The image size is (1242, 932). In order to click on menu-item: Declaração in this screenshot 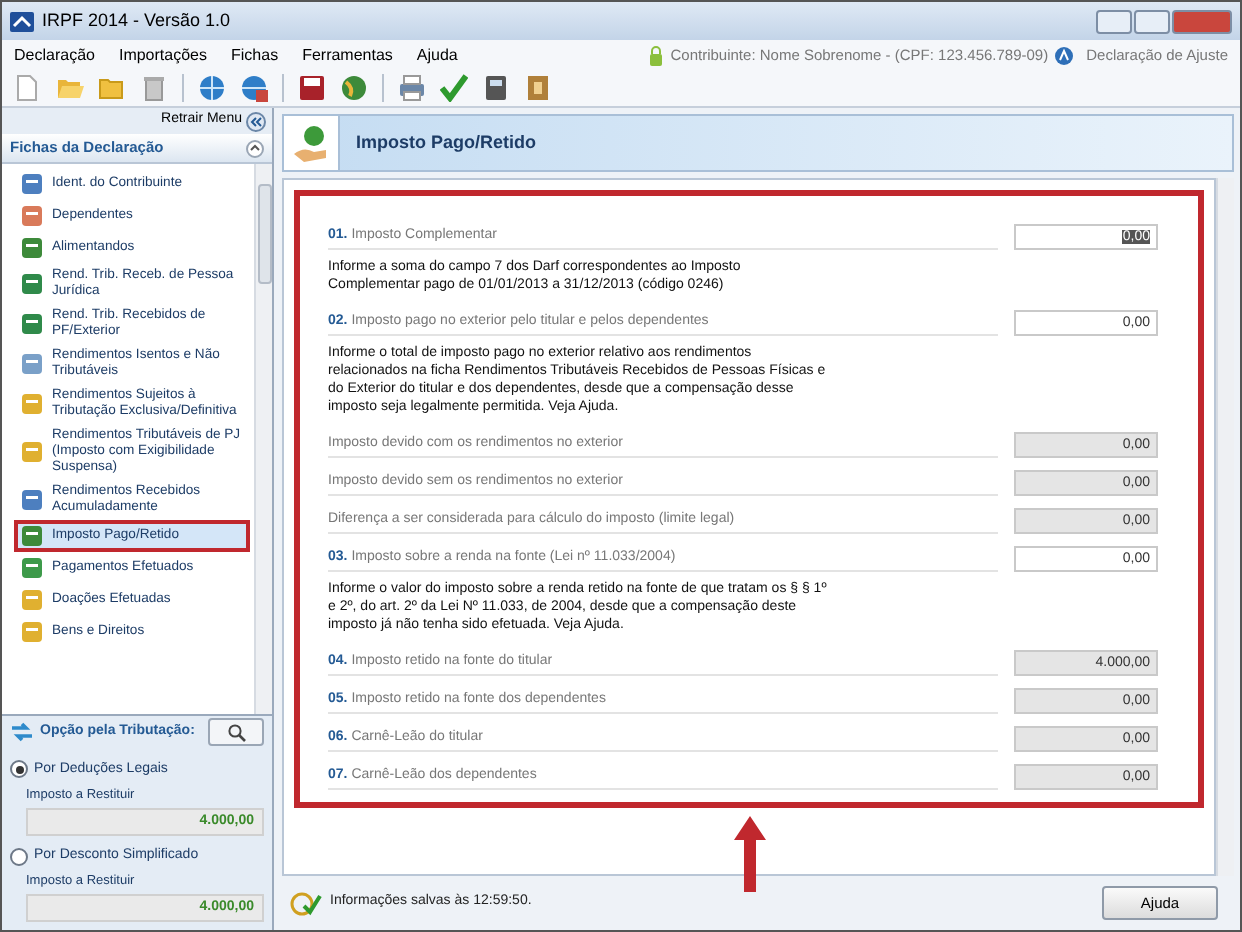, I will do `click(54, 55)`.